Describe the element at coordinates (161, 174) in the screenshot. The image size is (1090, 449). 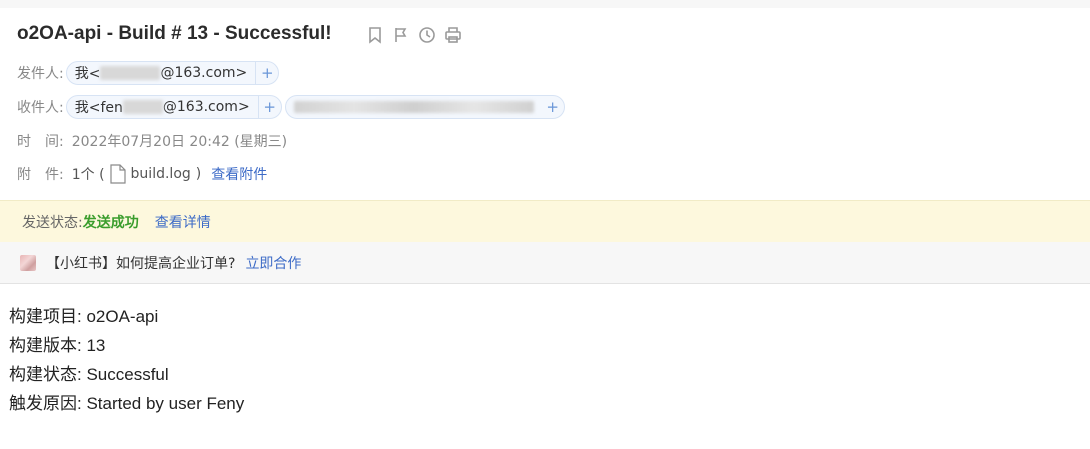
I see `attachment-filename: build.log` at that location.